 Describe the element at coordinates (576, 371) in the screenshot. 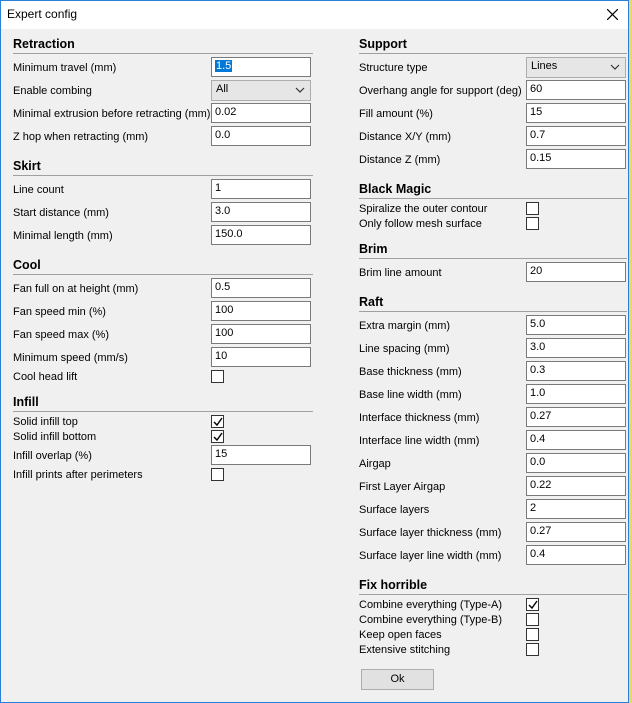

I see `base-thickness-input: 0.3` at that location.